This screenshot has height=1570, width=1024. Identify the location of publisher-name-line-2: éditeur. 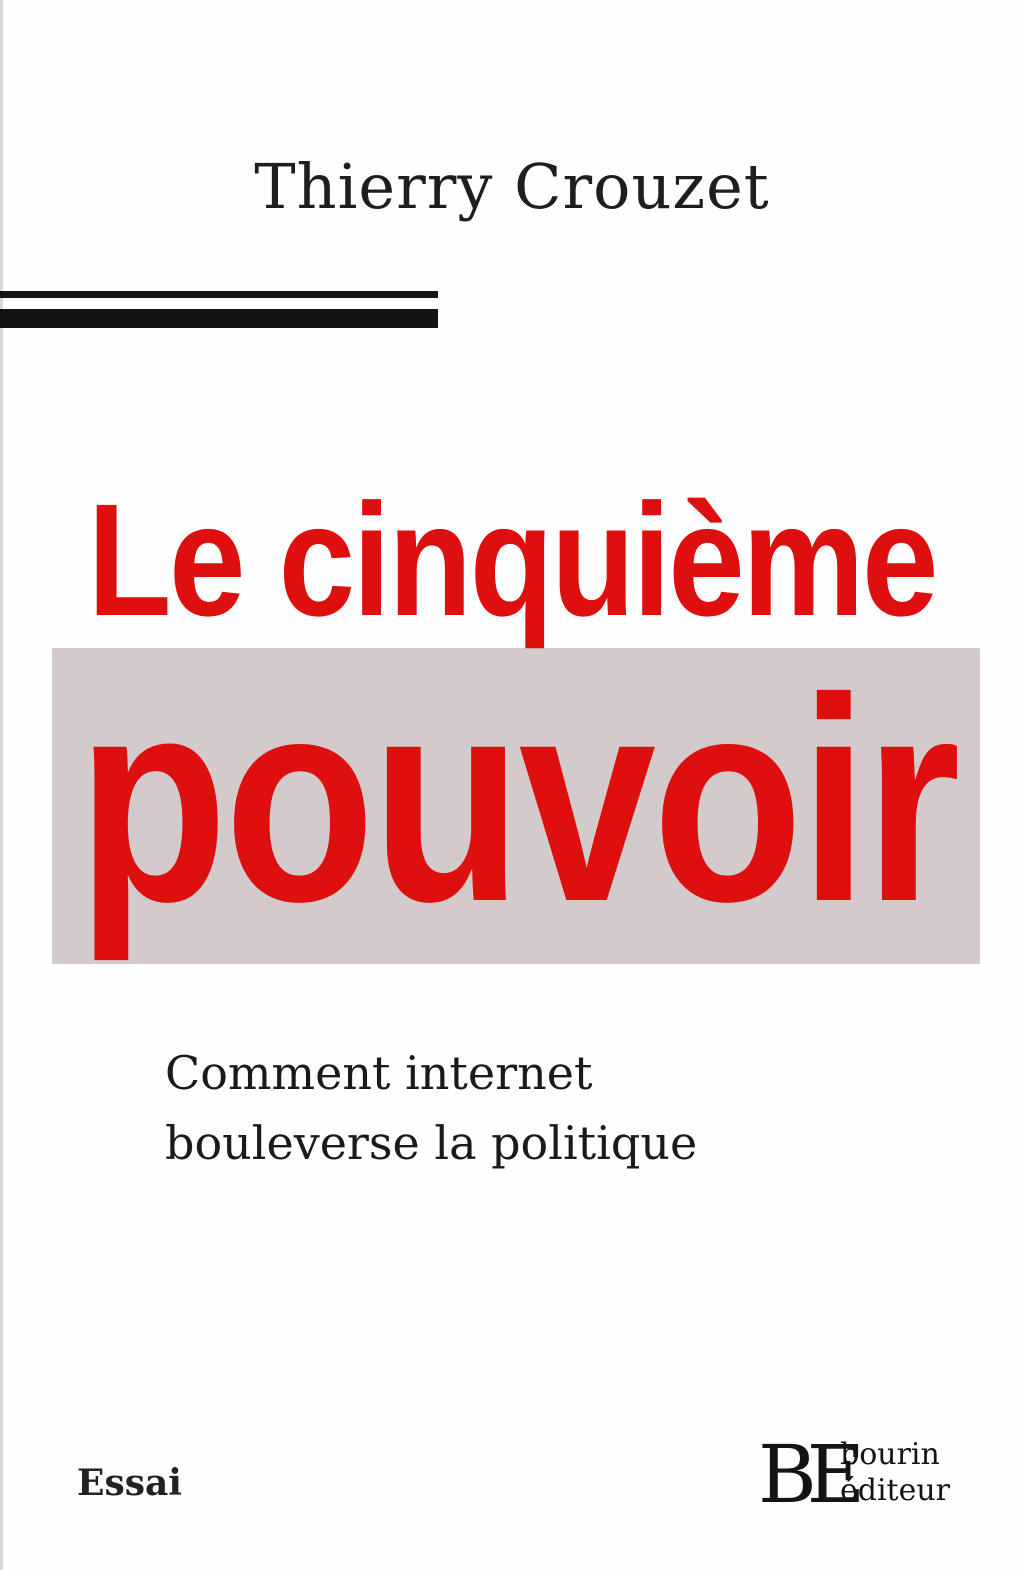
(895, 1490).